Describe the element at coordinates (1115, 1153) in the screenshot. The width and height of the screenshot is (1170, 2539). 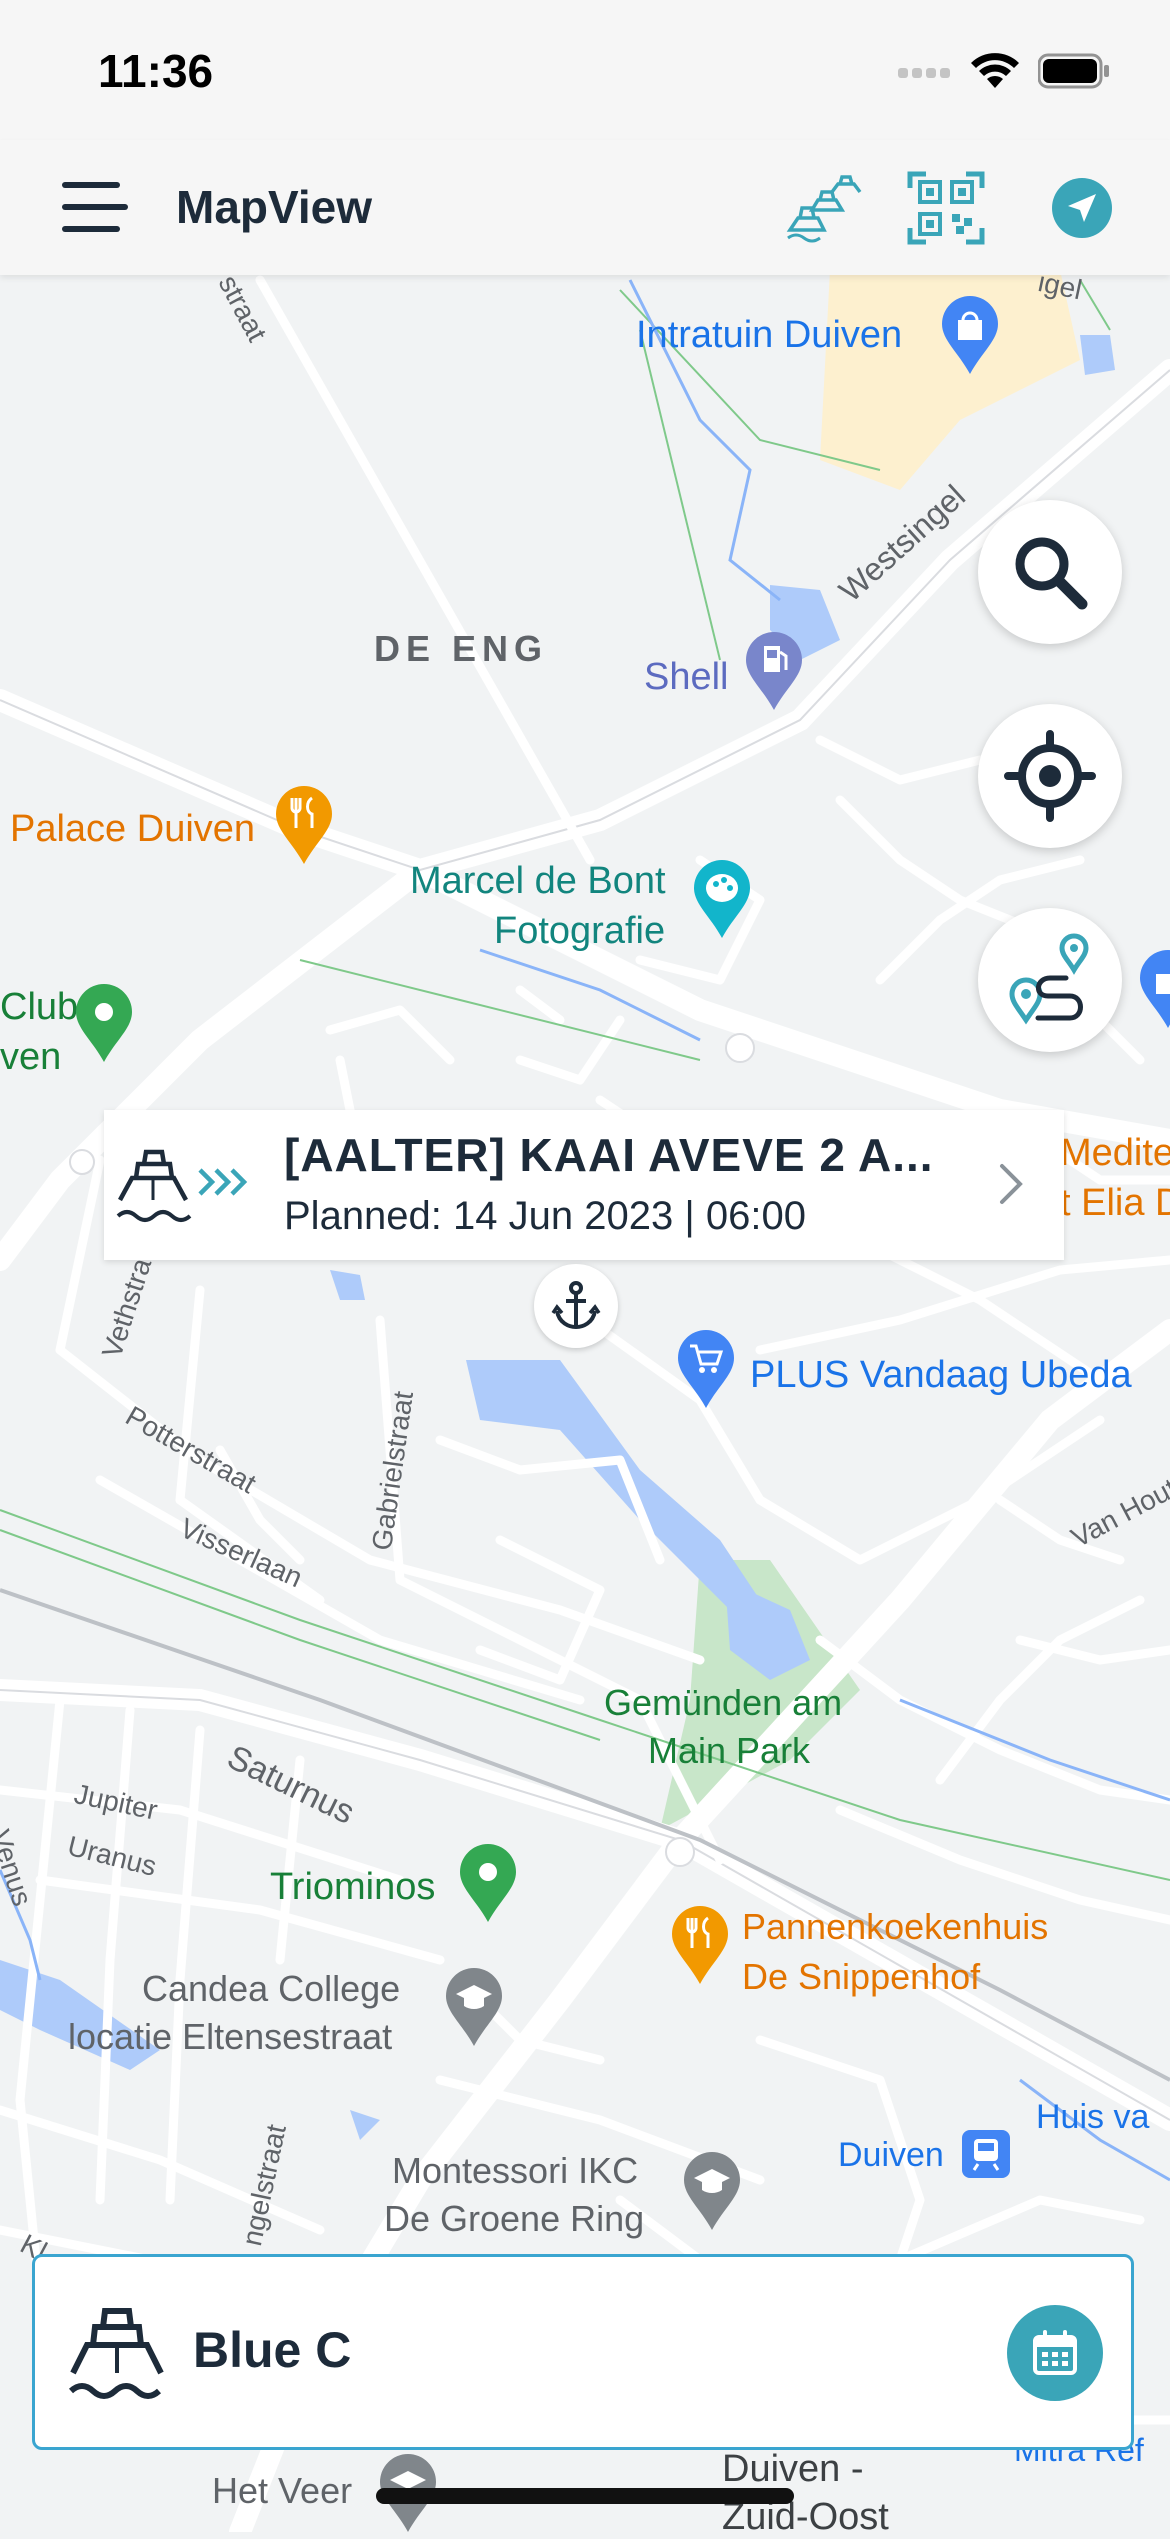
I see `map-label-medite-1: Medite` at that location.